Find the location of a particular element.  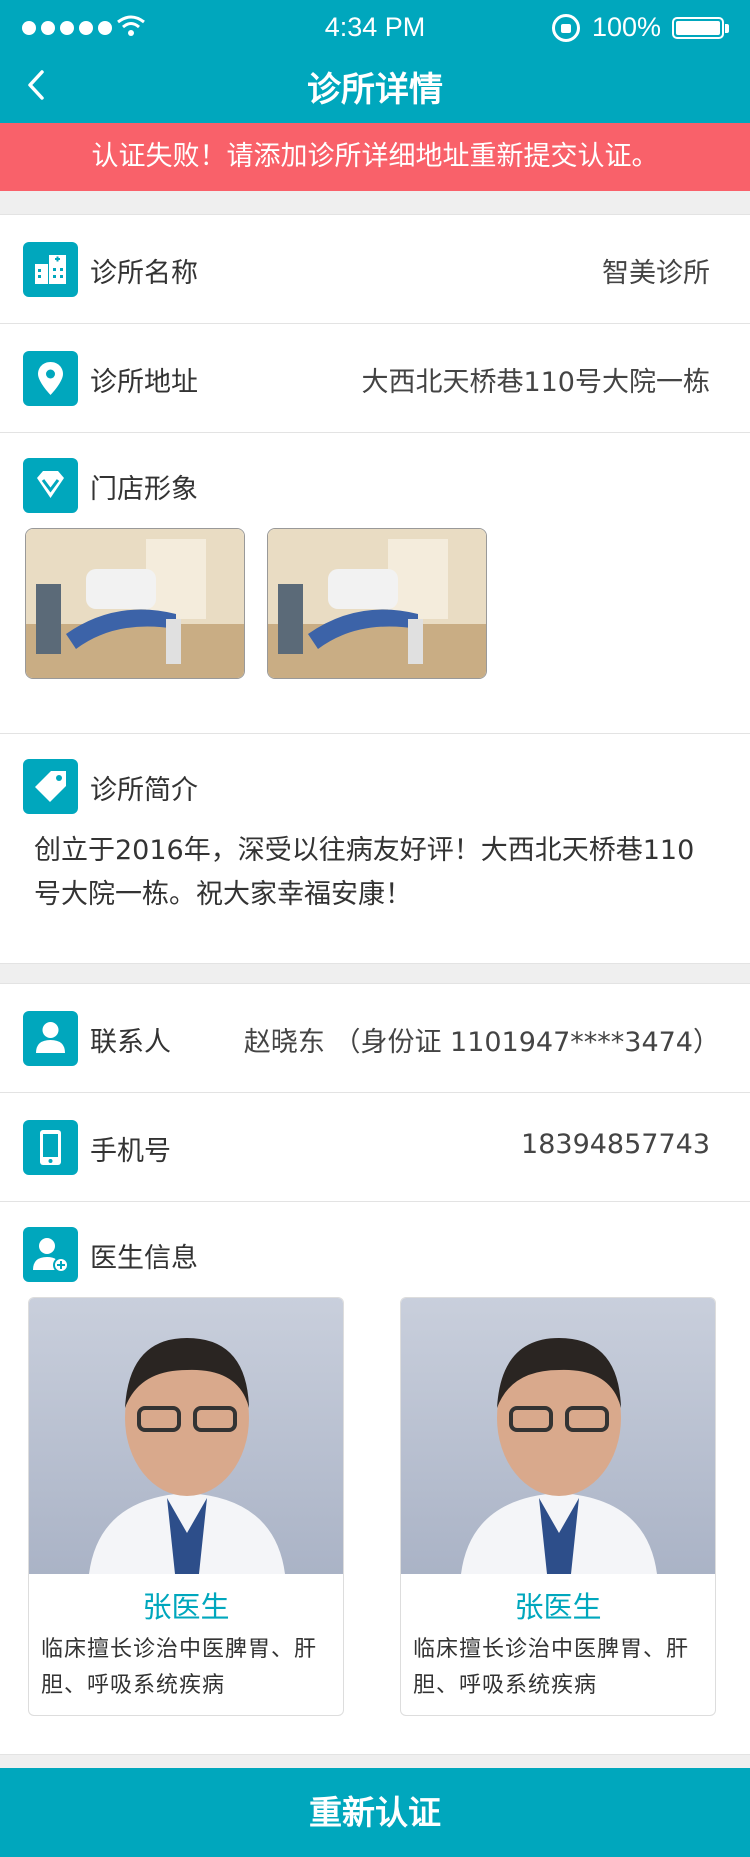

clinic-address-value: 大西北天桥巷110号大院一栋 is located at coordinates (535, 382).